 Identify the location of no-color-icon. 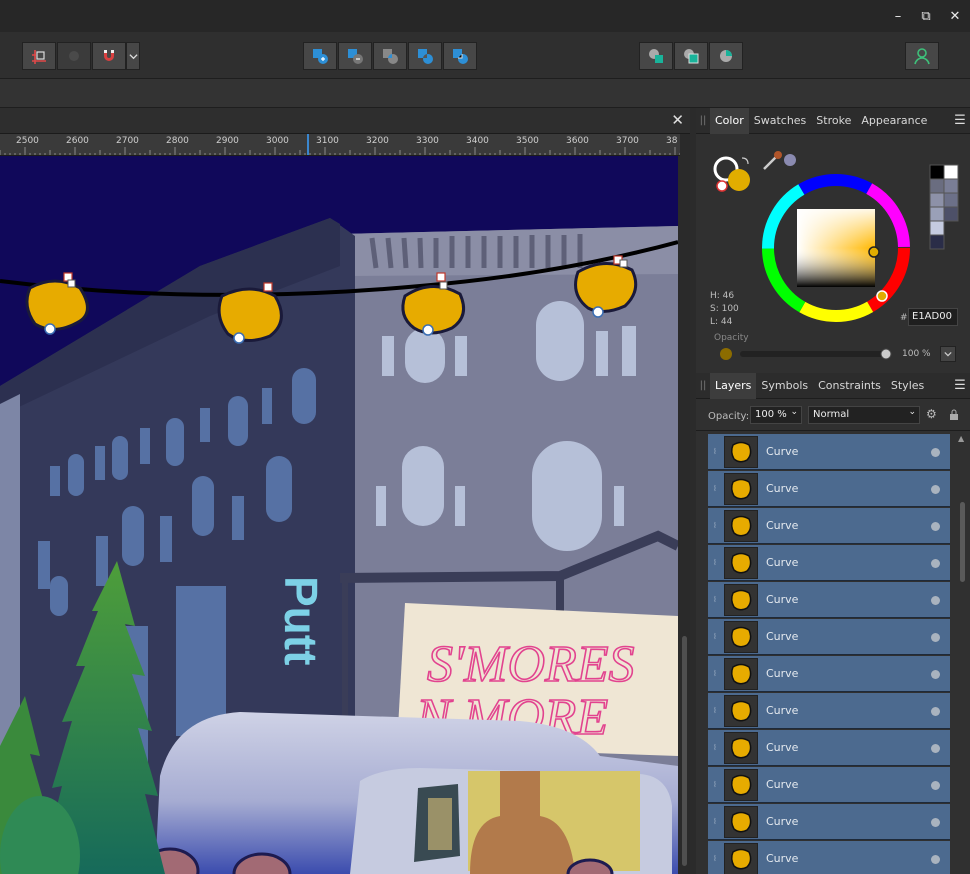
(722, 186).